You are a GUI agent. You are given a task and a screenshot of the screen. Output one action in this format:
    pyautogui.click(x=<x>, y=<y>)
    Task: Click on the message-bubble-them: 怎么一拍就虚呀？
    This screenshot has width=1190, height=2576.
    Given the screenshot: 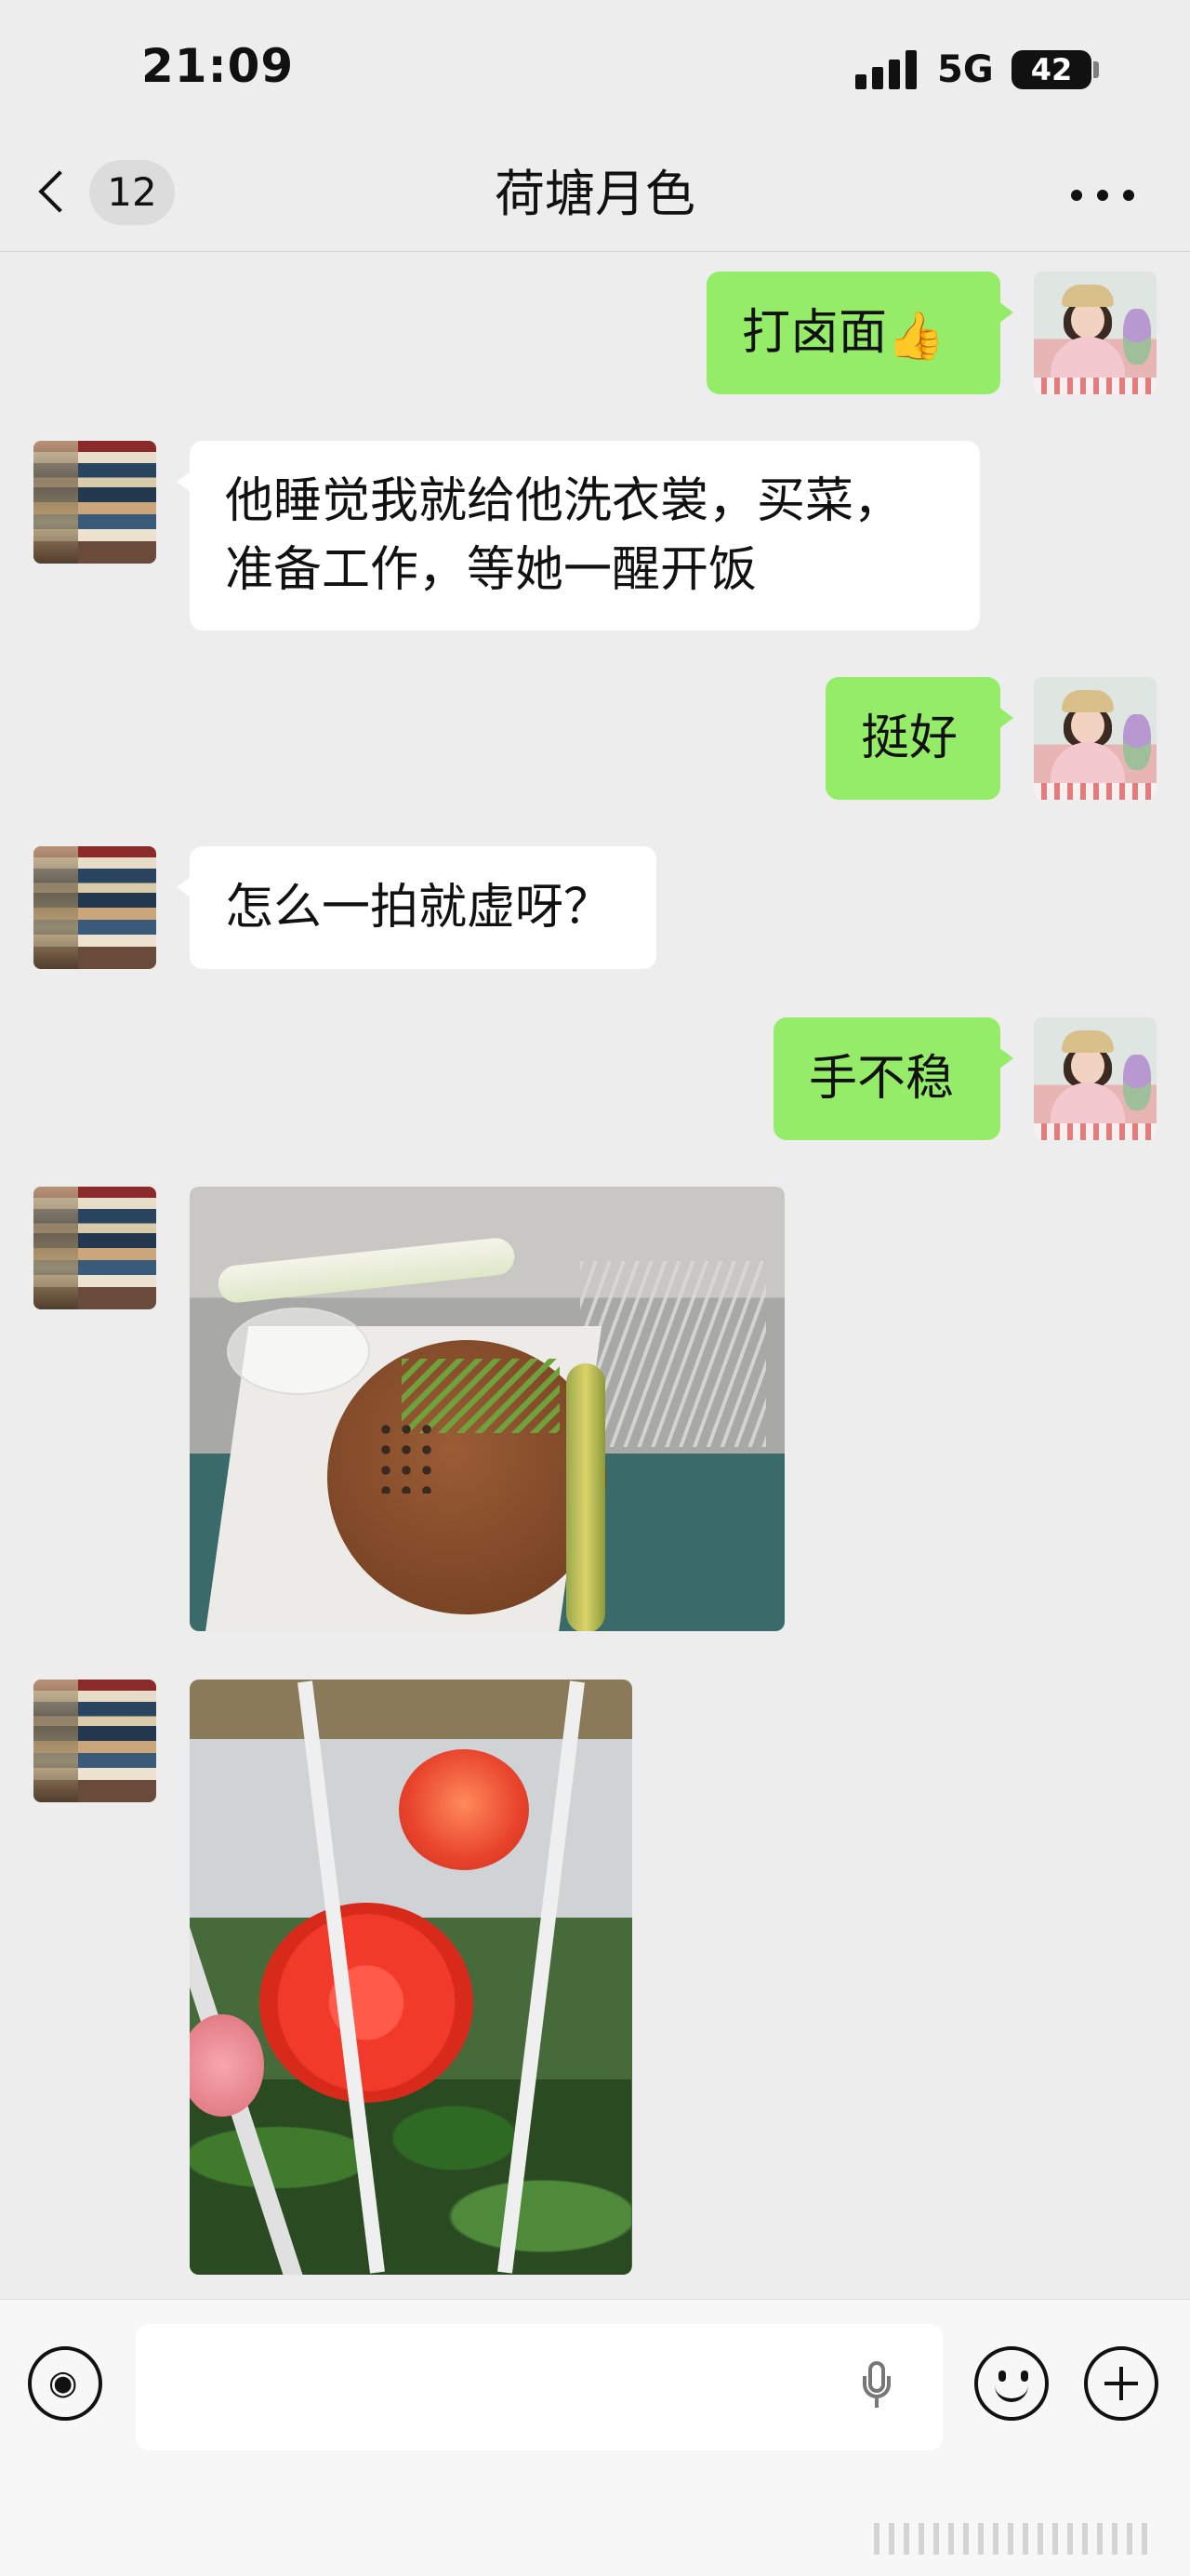 What is the action you would take?
    pyautogui.click(x=416, y=907)
    